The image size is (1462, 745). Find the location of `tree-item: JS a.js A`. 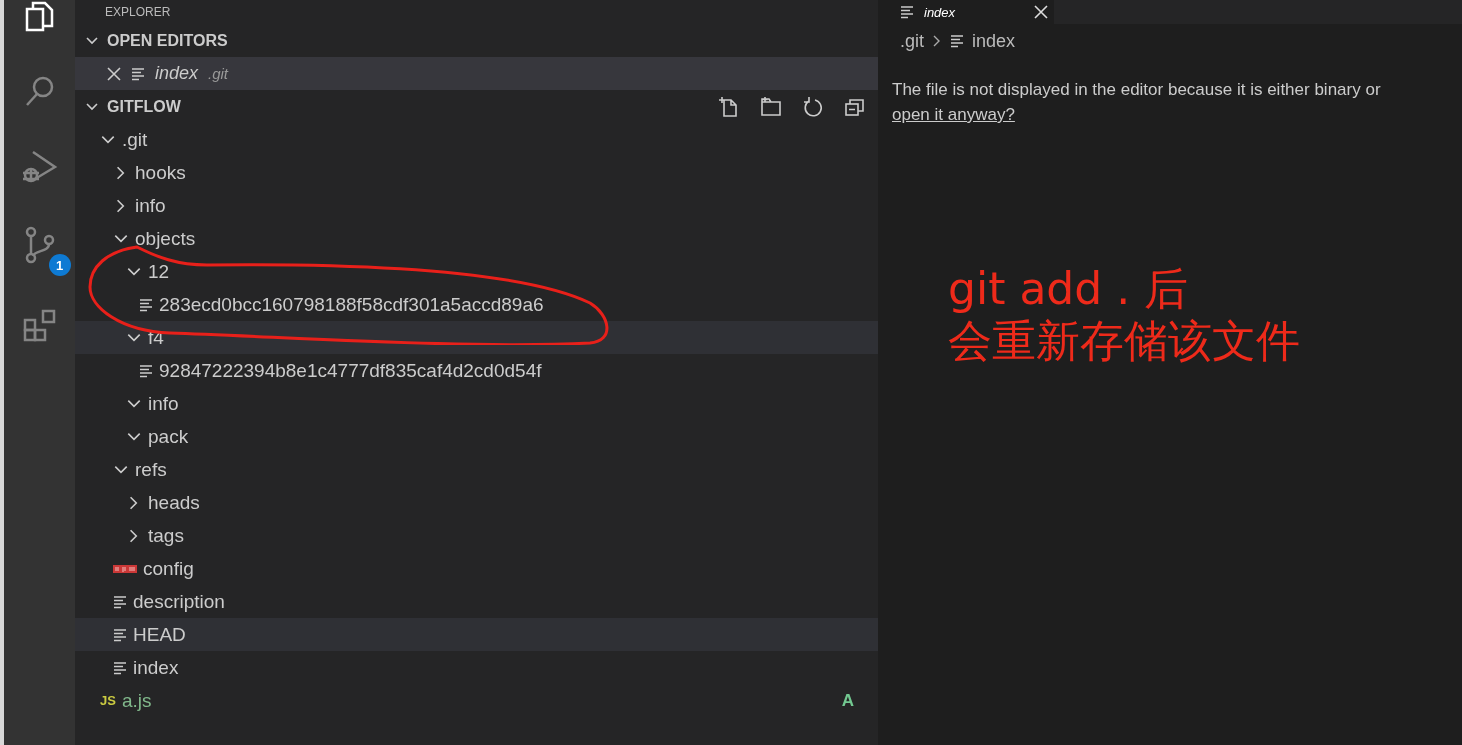

tree-item: JS a.js A is located at coordinates (476, 700).